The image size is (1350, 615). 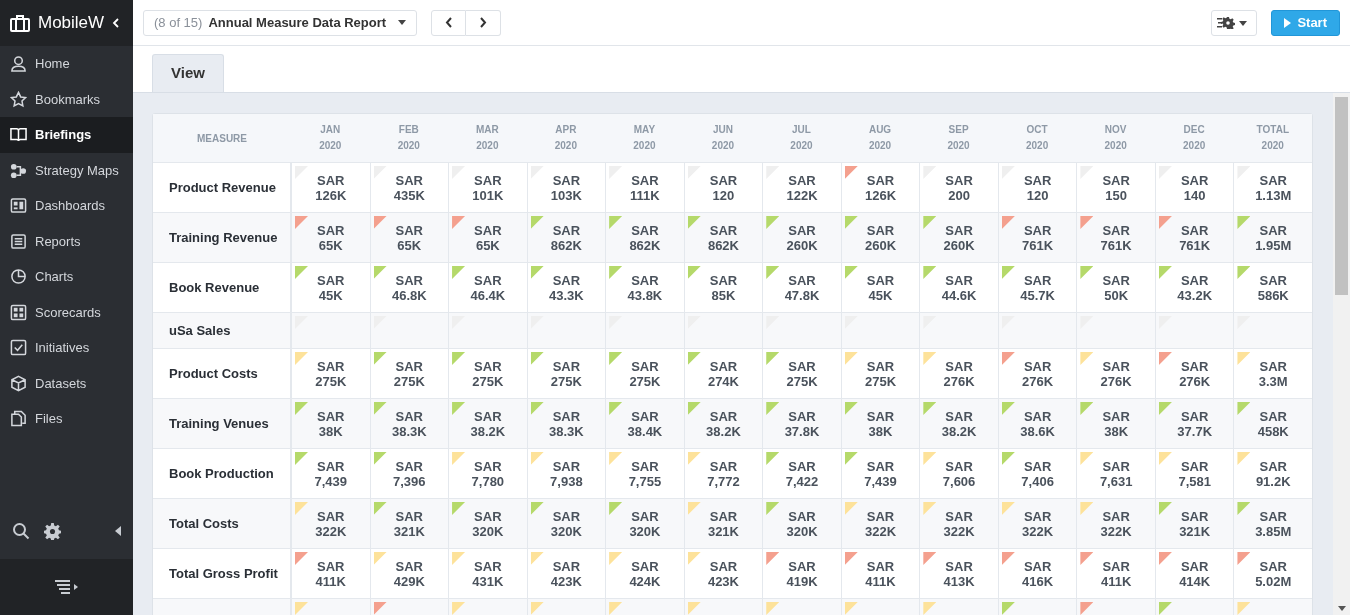 What do you see at coordinates (222, 524) in the screenshot?
I see `measure-name: Total Costs` at bounding box center [222, 524].